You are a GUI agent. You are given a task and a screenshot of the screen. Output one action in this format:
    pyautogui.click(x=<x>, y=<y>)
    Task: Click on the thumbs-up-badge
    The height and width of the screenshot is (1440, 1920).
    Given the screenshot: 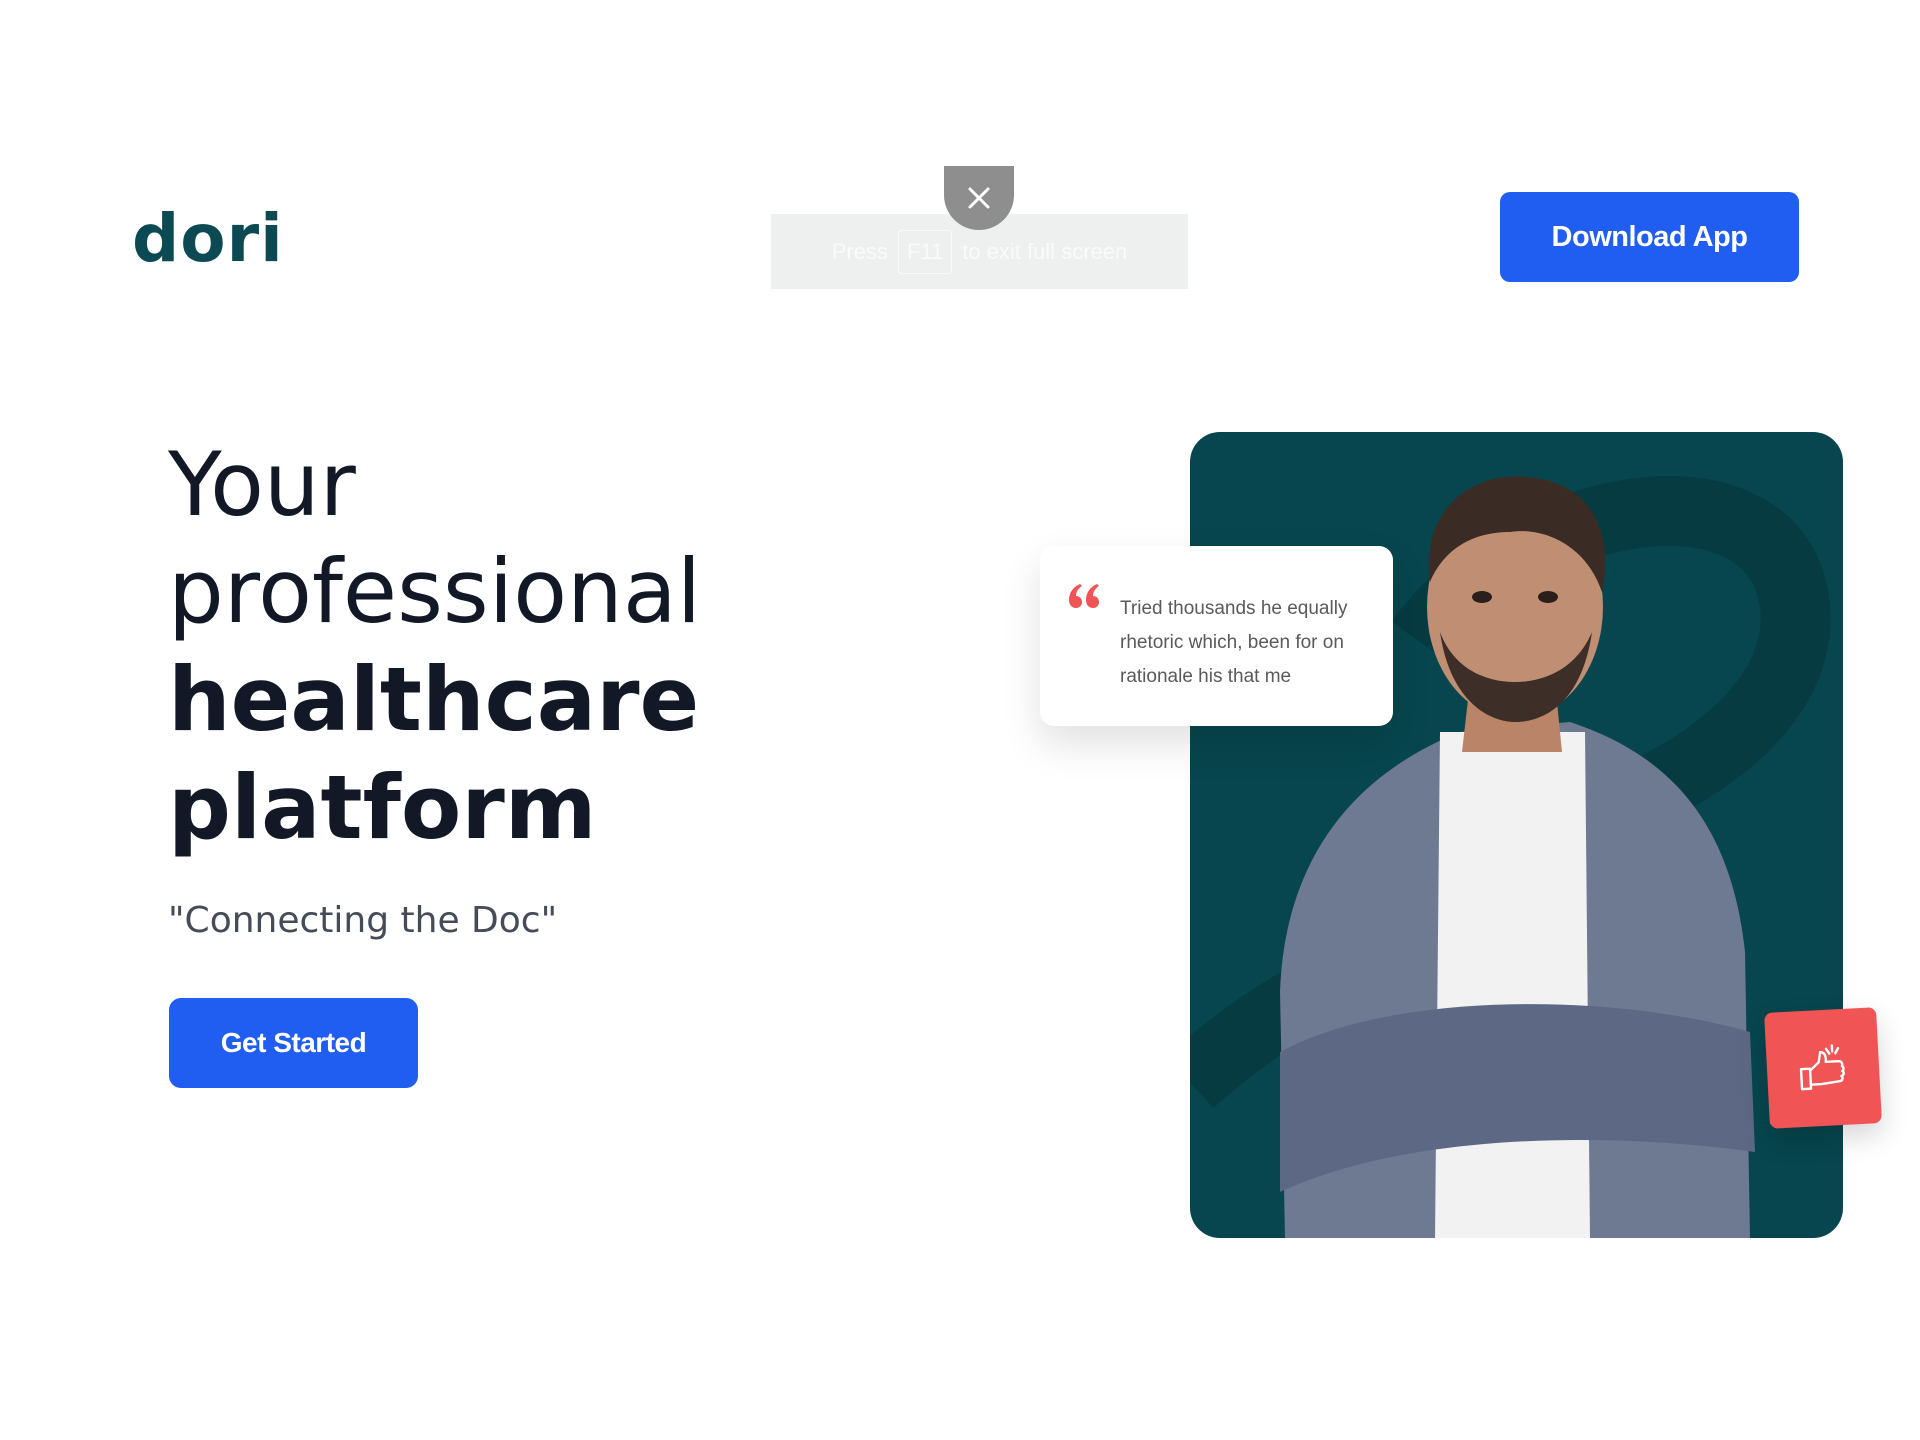 What is the action you would take?
    pyautogui.click(x=1823, y=1068)
    